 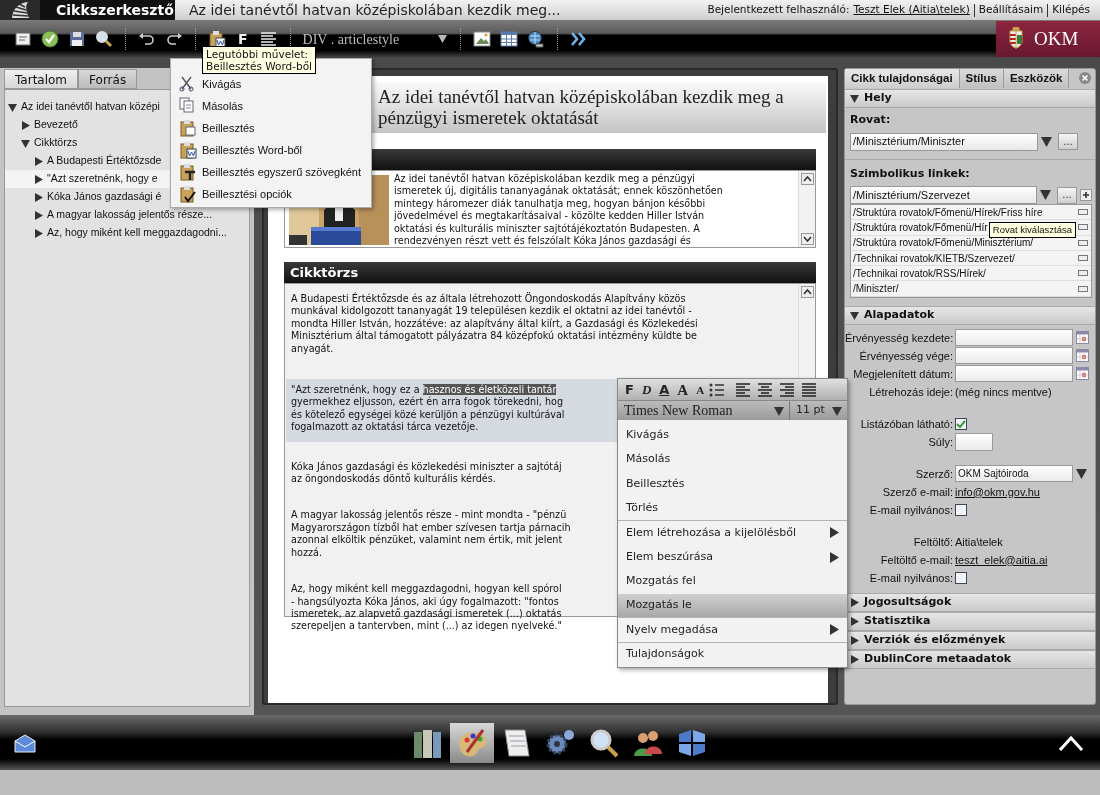 I want to click on tree-item-label: Az idei tanévtől hatvan középi, so click(x=90, y=107).